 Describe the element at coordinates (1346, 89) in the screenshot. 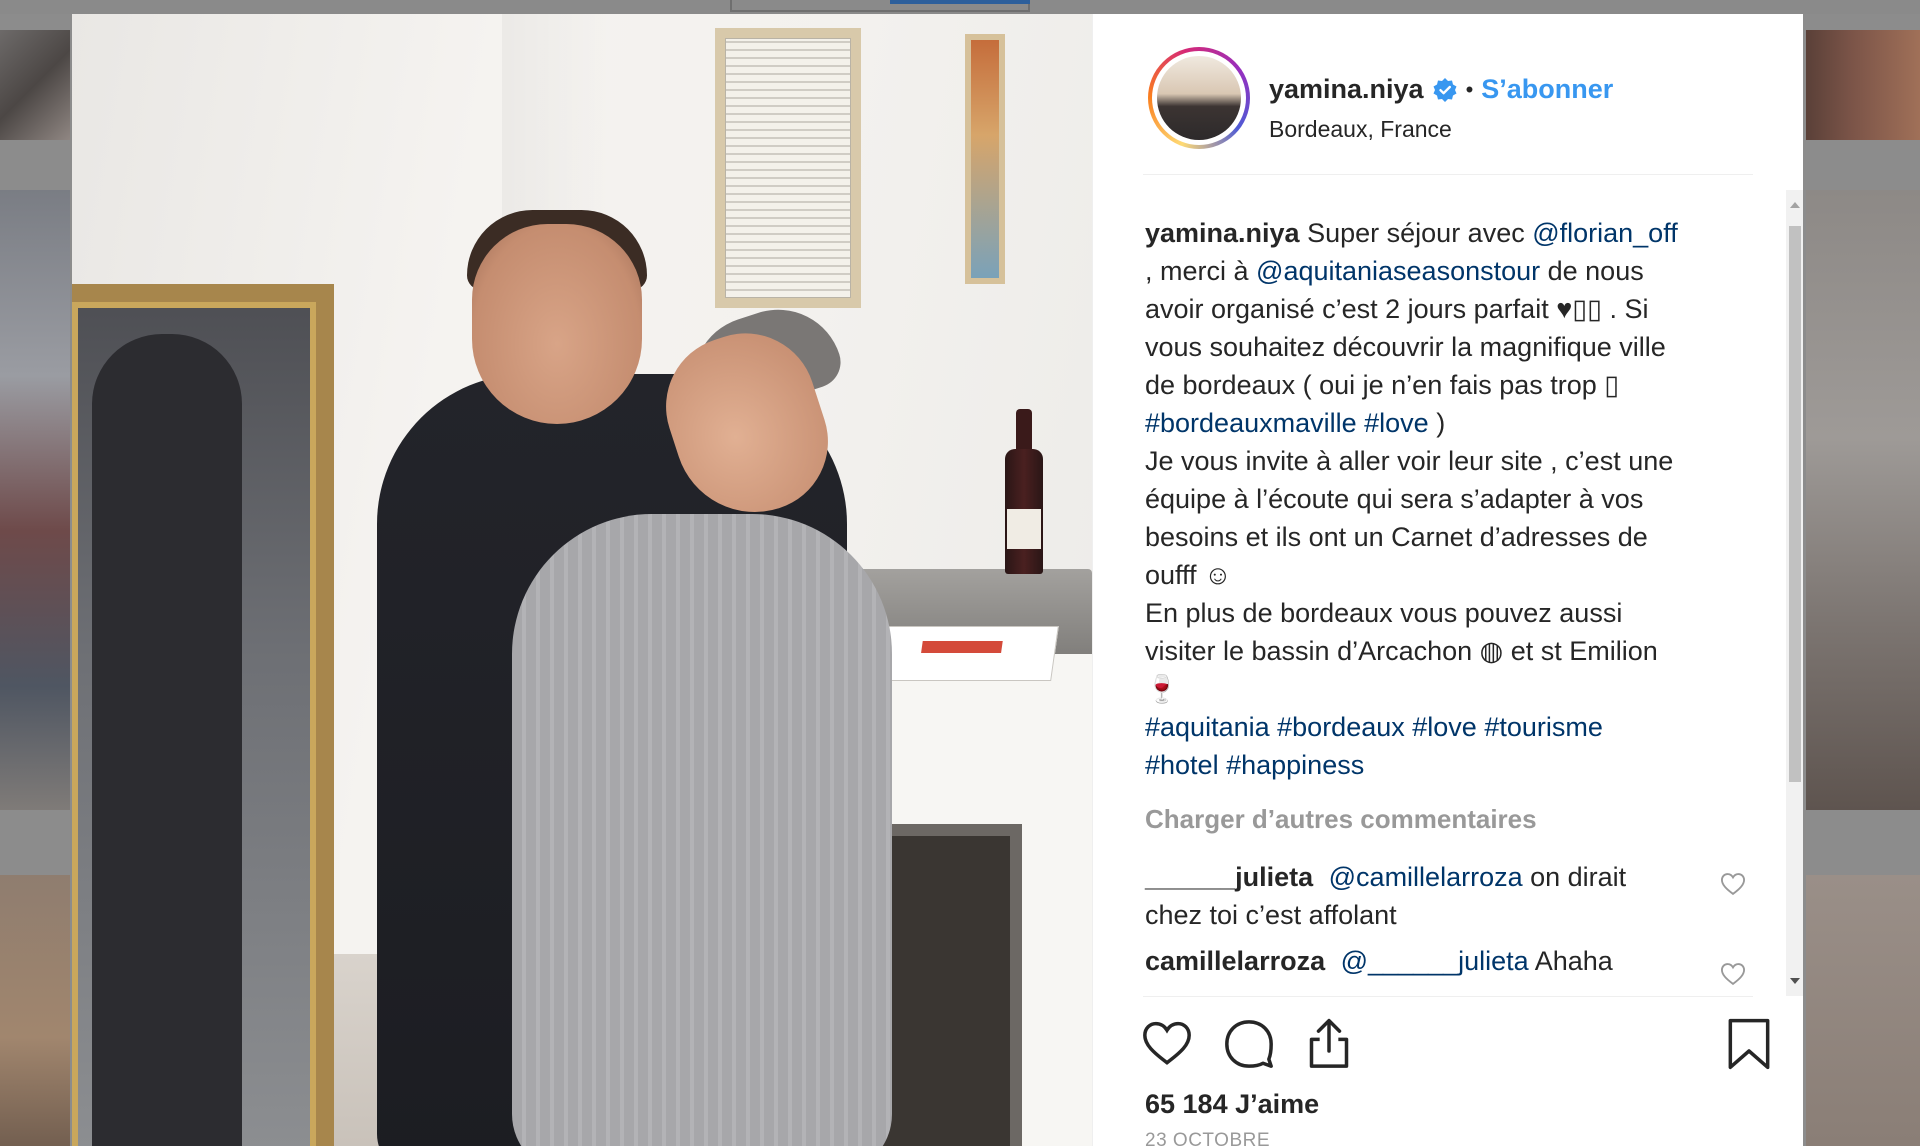

I see `username-link: yamina.niya` at that location.